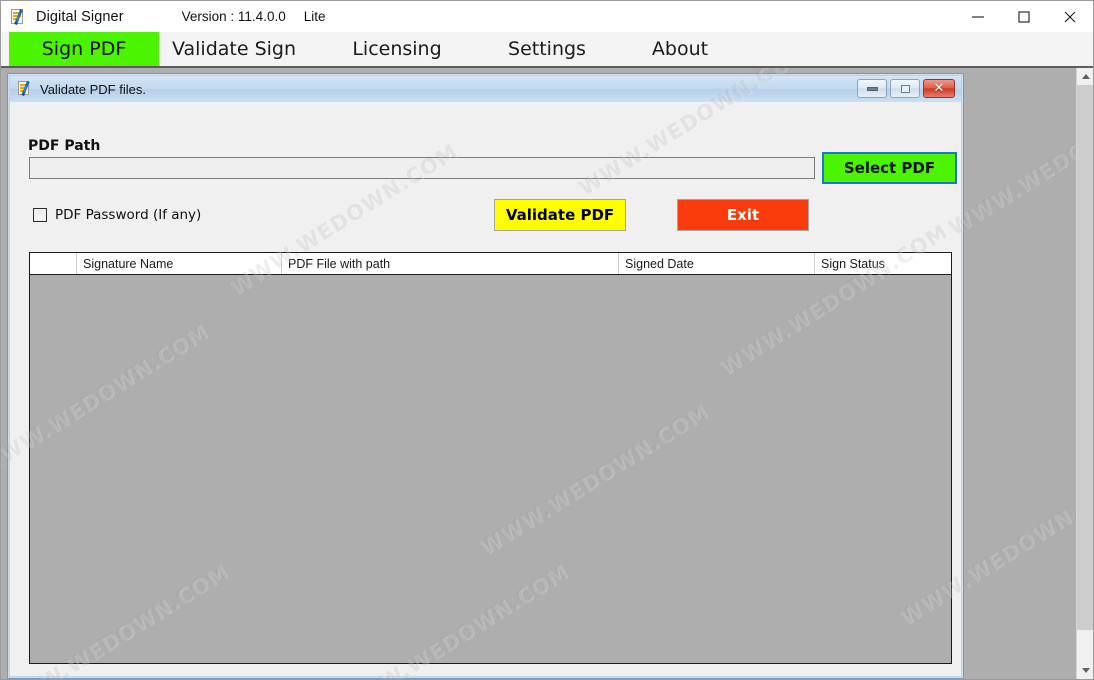 The width and height of the screenshot is (1094, 680). I want to click on tab-label: Validate Sign, so click(234, 49).